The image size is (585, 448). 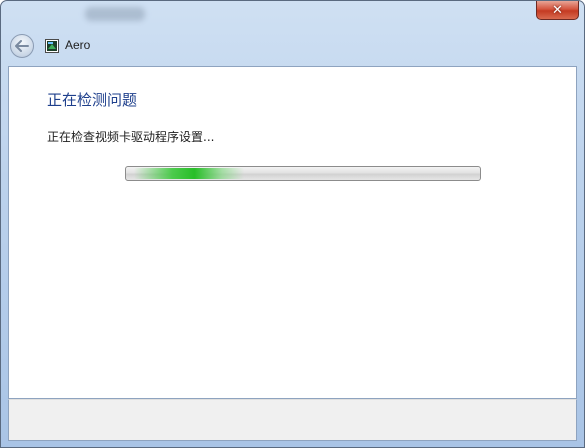 I want to click on nav-title: Aero, so click(x=78, y=45).